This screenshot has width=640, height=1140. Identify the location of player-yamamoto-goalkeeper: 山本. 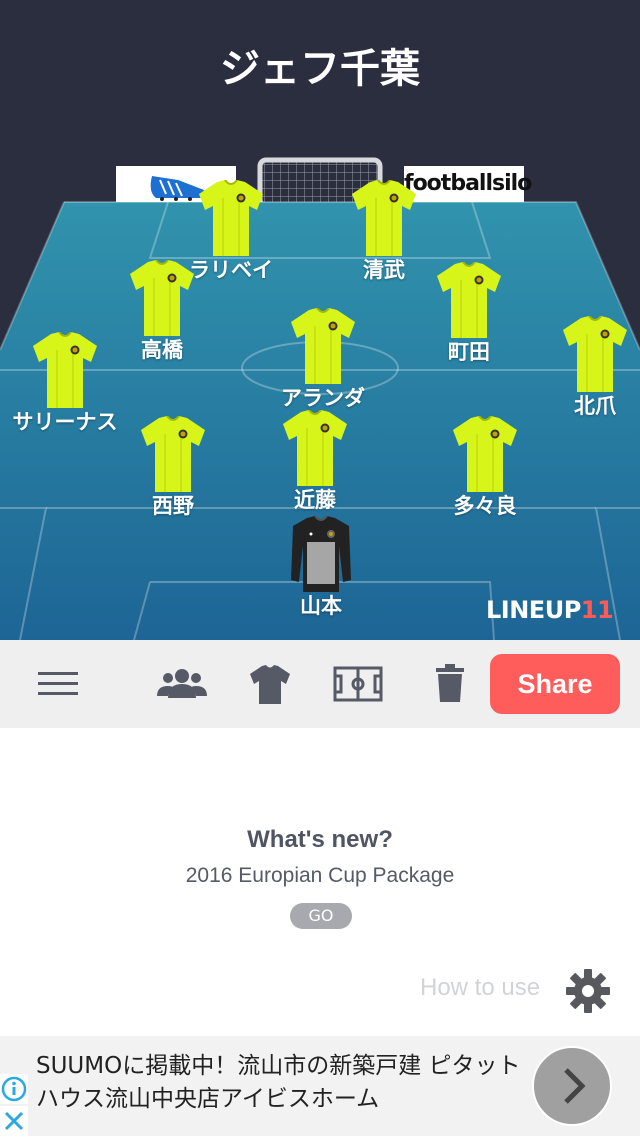
(321, 568).